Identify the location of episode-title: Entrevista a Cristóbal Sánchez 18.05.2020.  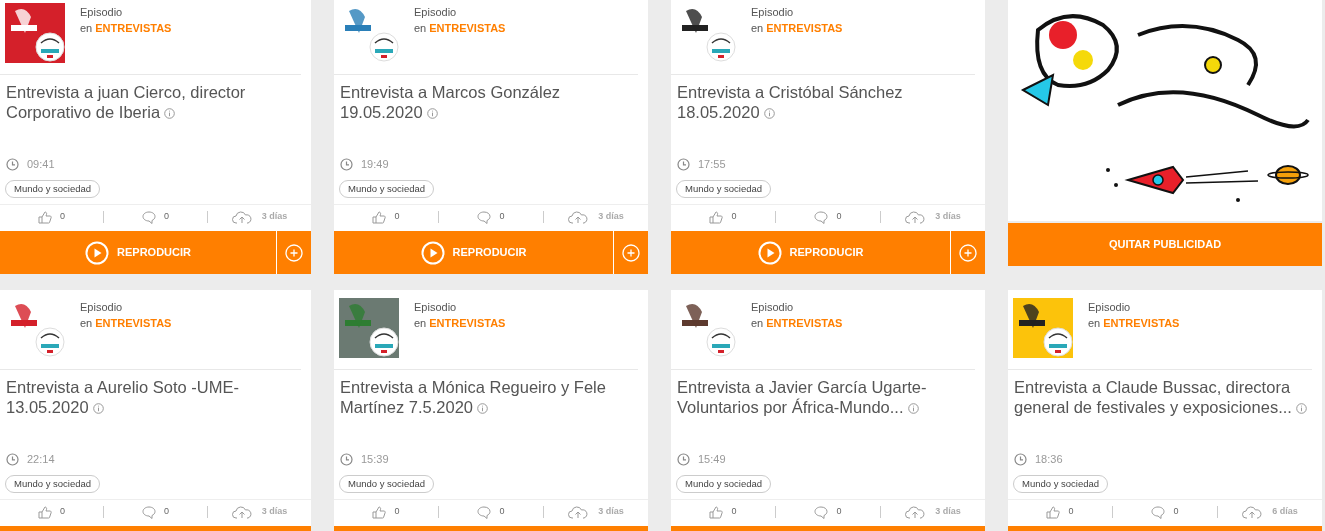
(828, 102).